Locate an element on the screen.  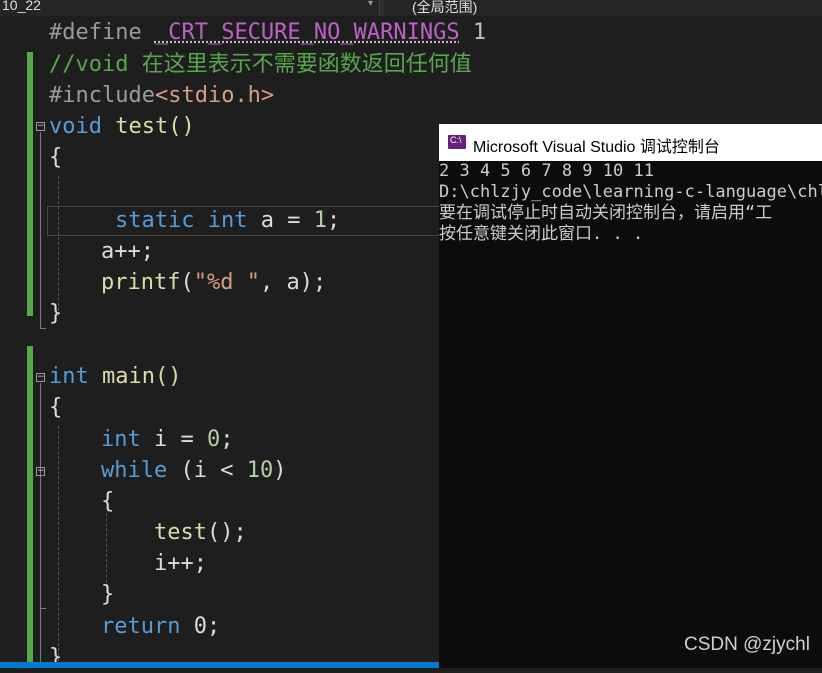
code-line-test-signature: void test() is located at coordinates (122, 127).